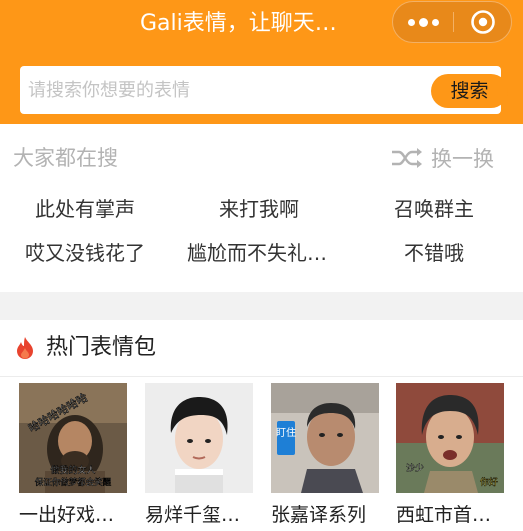 The image size is (523, 531). I want to click on hot-keyword: 召唤群主, so click(434, 209).